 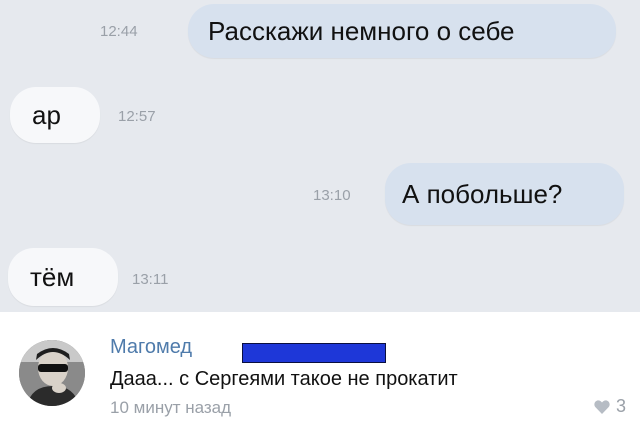 I want to click on outgoing-message: А побольше?, so click(x=504, y=194).